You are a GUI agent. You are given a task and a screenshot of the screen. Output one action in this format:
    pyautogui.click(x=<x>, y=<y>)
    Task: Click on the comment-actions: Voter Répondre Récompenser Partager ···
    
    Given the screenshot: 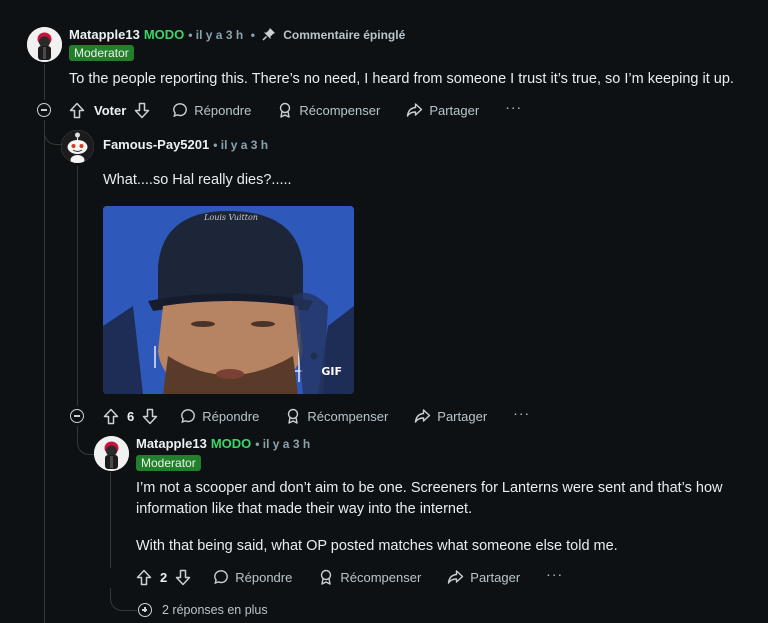 What is the action you would take?
    pyautogui.click(x=295, y=110)
    